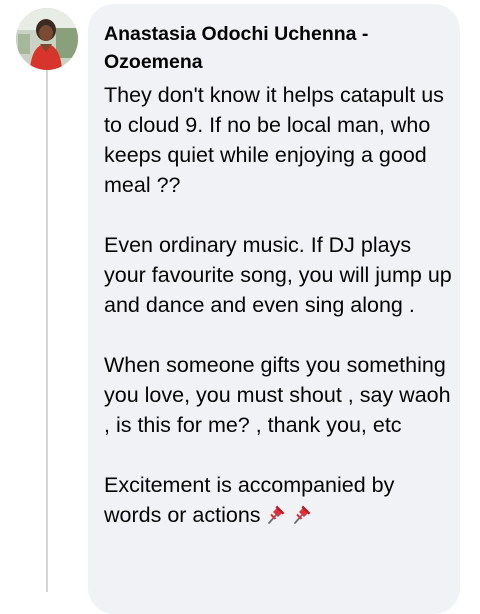 The width and height of the screenshot is (480, 614). I want to click on avatar, so click(47, 39).